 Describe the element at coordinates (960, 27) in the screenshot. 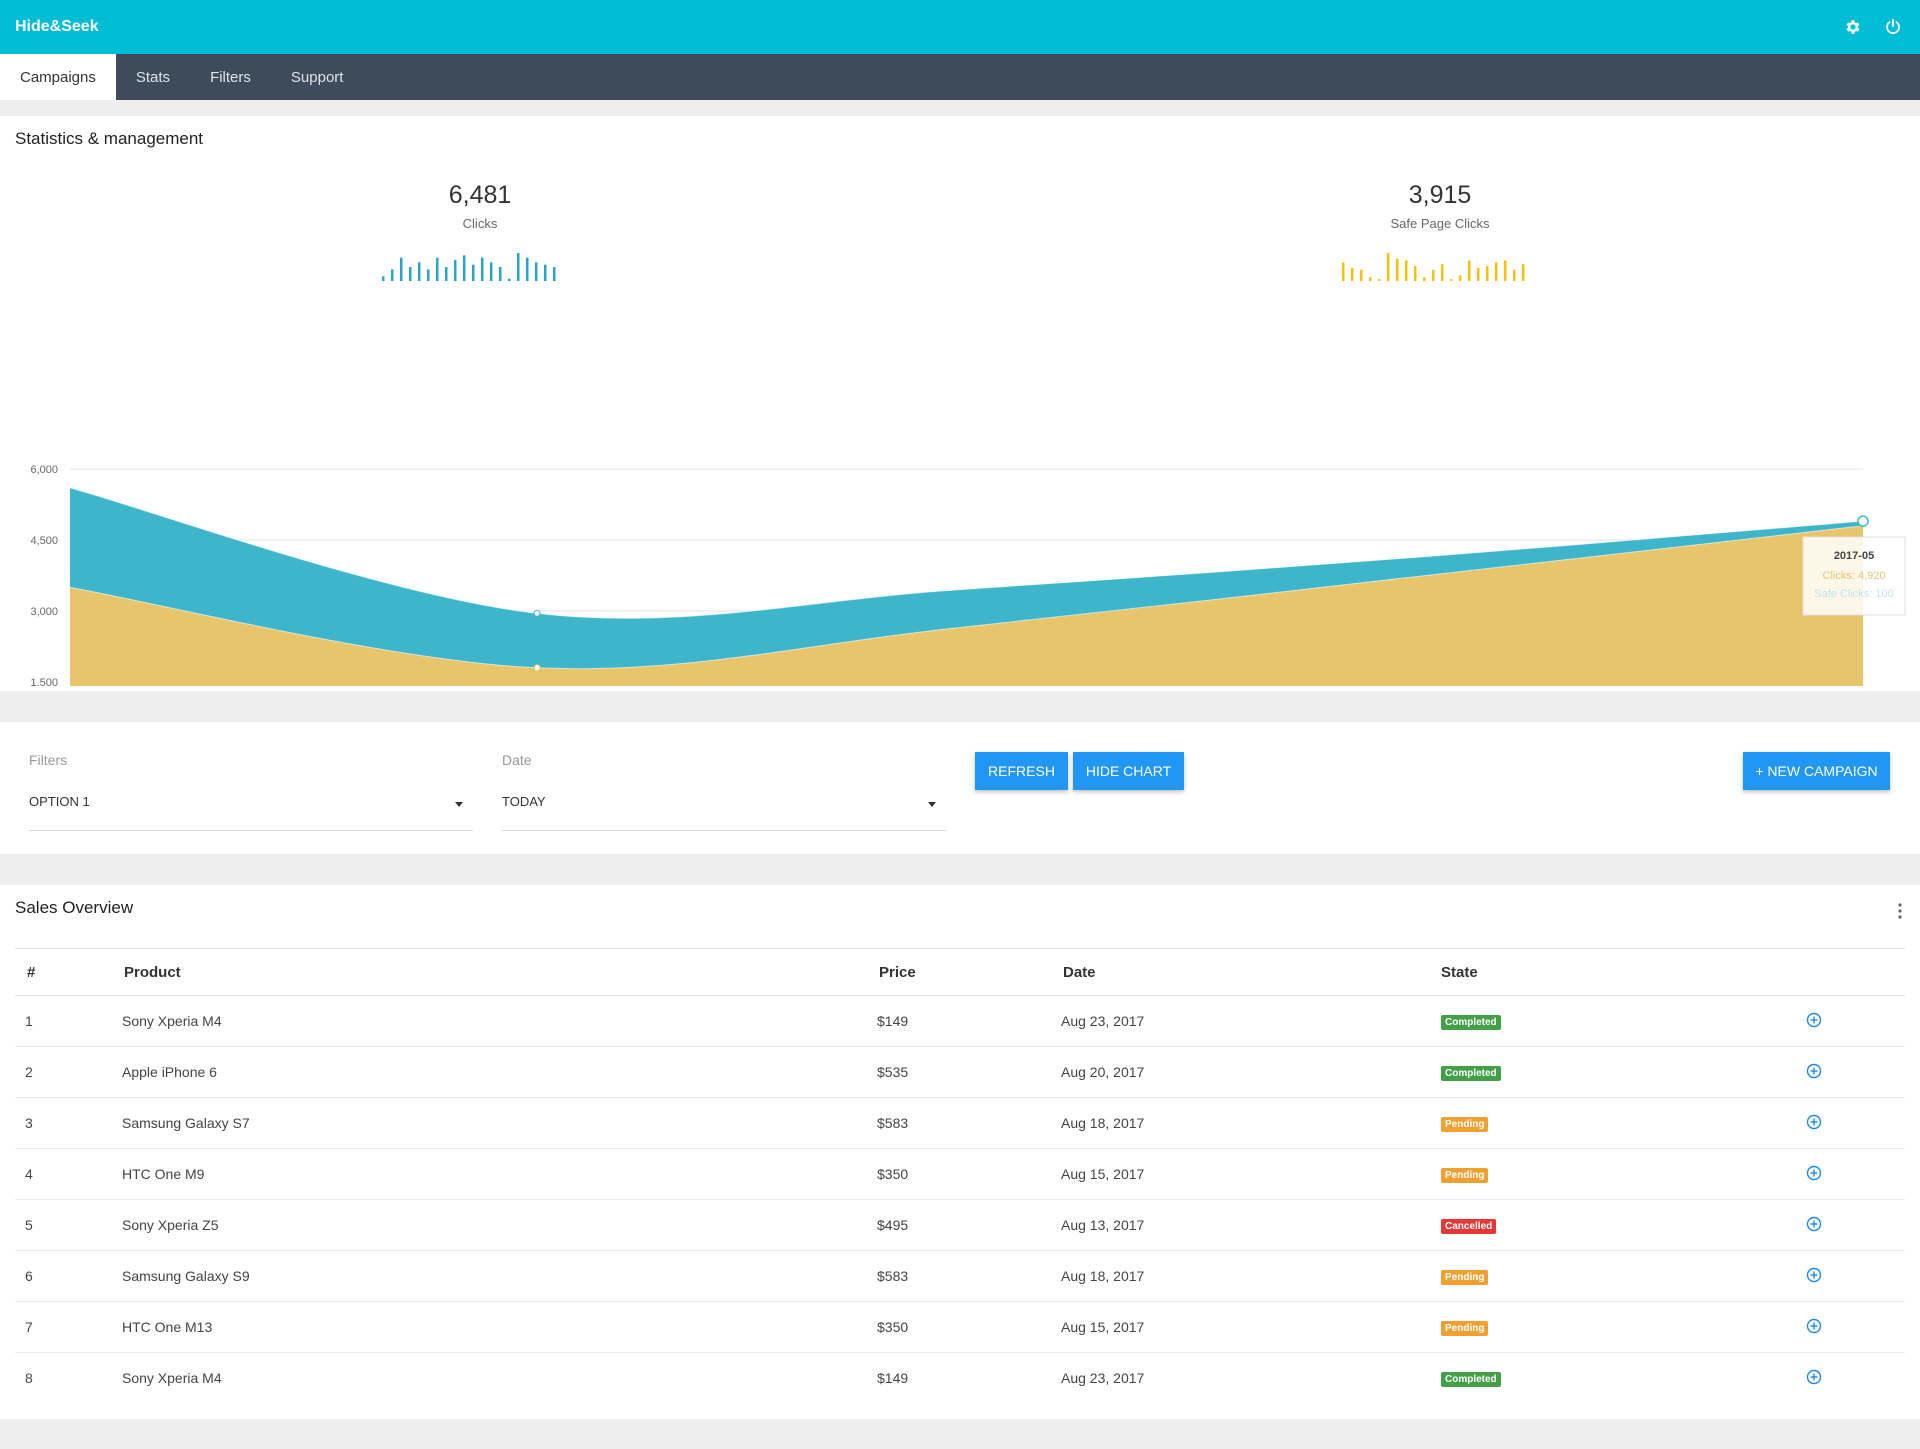

I see `app-header: Hide&Seek` at that location.